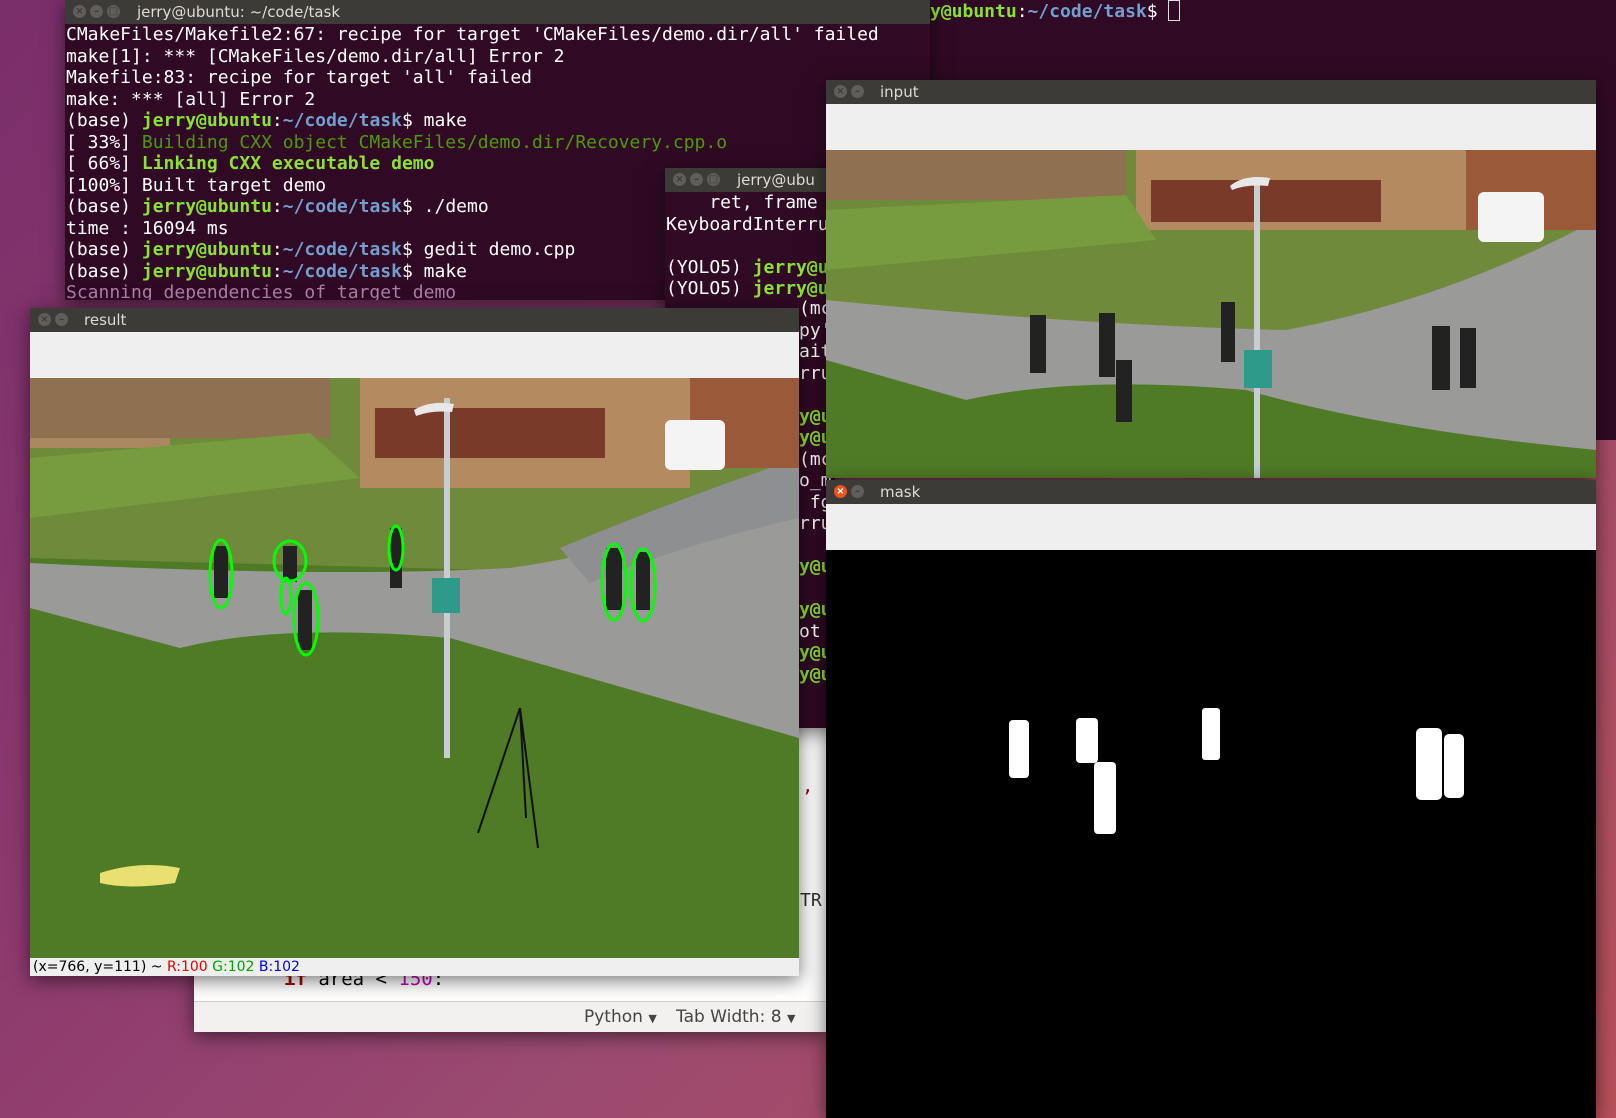 This screenshot has height=1118, width=1616. Describe the element at coordinates (147, 228) in the screenshot. I see `terminal-text: time : 16094 ms` at that location.